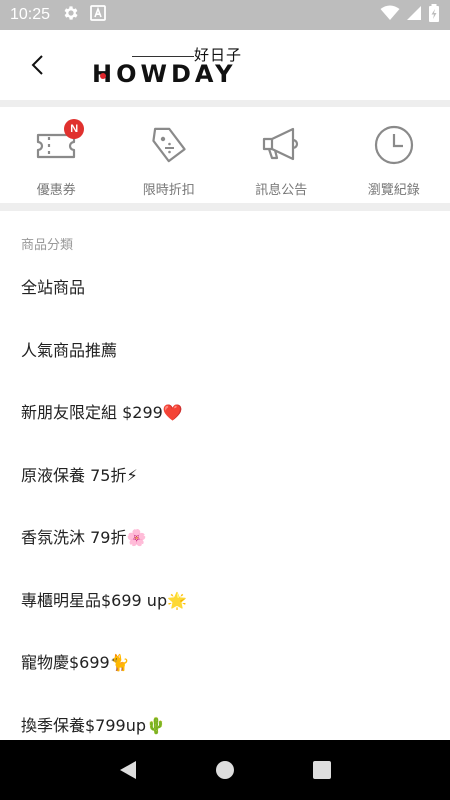 This screenshot has height=800, width=450. Describe the element at coordinates (169, 145) in the screenshot. I see `tag-icon` at that location.